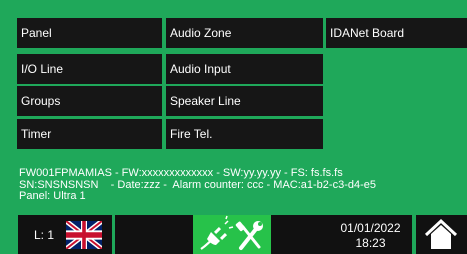  What do you see at coordinates (65, 234) in the screenshot?
I see `language-button: L: 1` at bounding box center [65, 234].